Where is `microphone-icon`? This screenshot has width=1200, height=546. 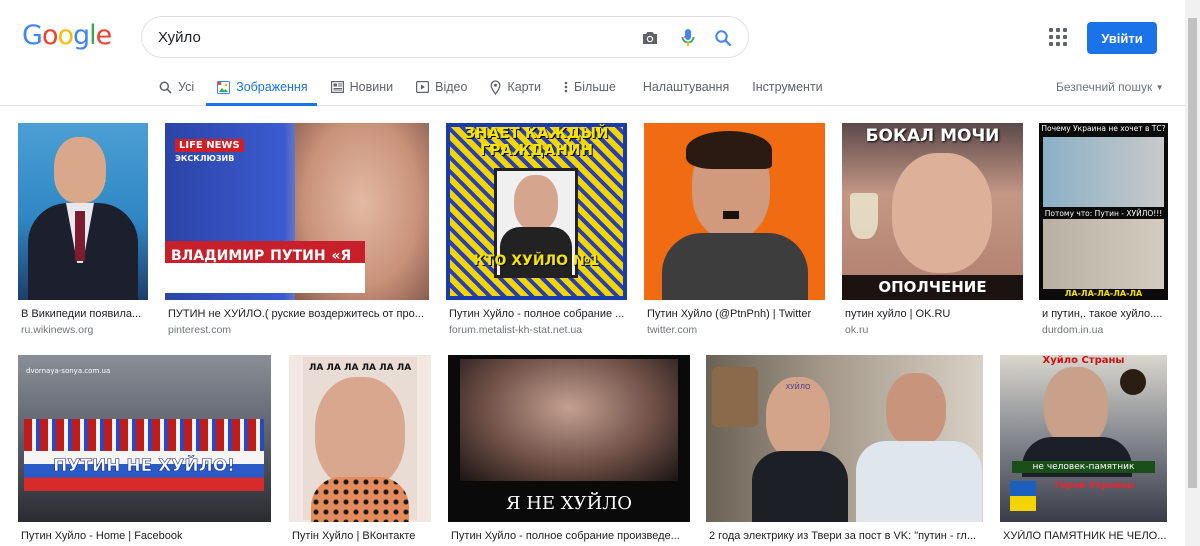
microphone-icon is located at coordinates (688, 38).